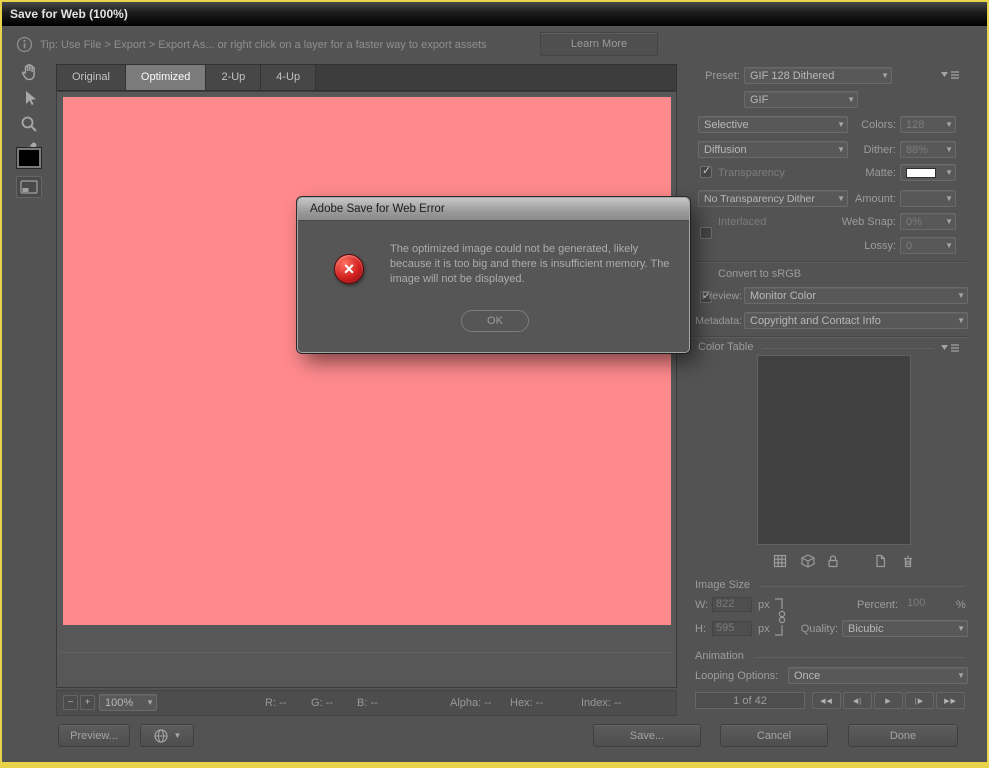 The height and width of the screenshot is (768, 989). I want to click on error-icon: ×, so click(349, 269).